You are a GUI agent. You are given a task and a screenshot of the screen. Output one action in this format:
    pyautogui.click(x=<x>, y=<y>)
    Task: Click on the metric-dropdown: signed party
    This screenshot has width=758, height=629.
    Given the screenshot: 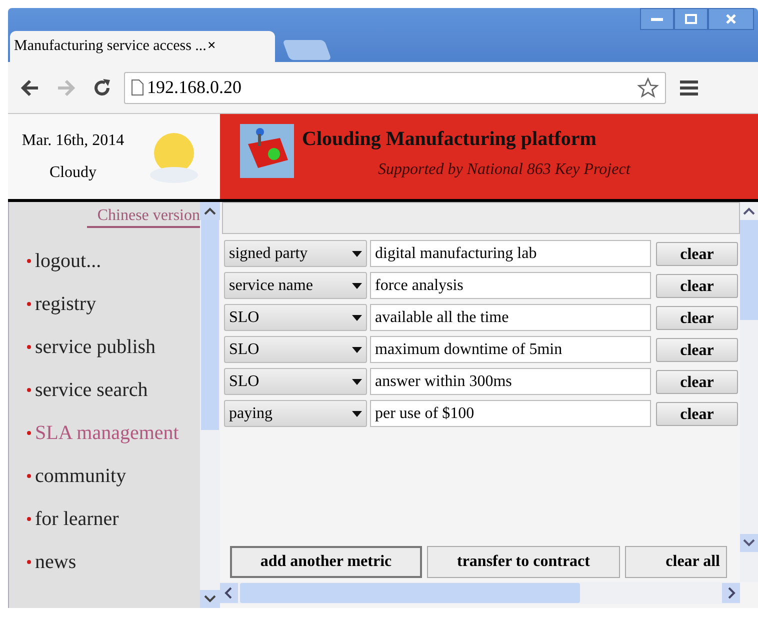 What is the action you would take?
    pyautogui.click(x=295, y=253)
    